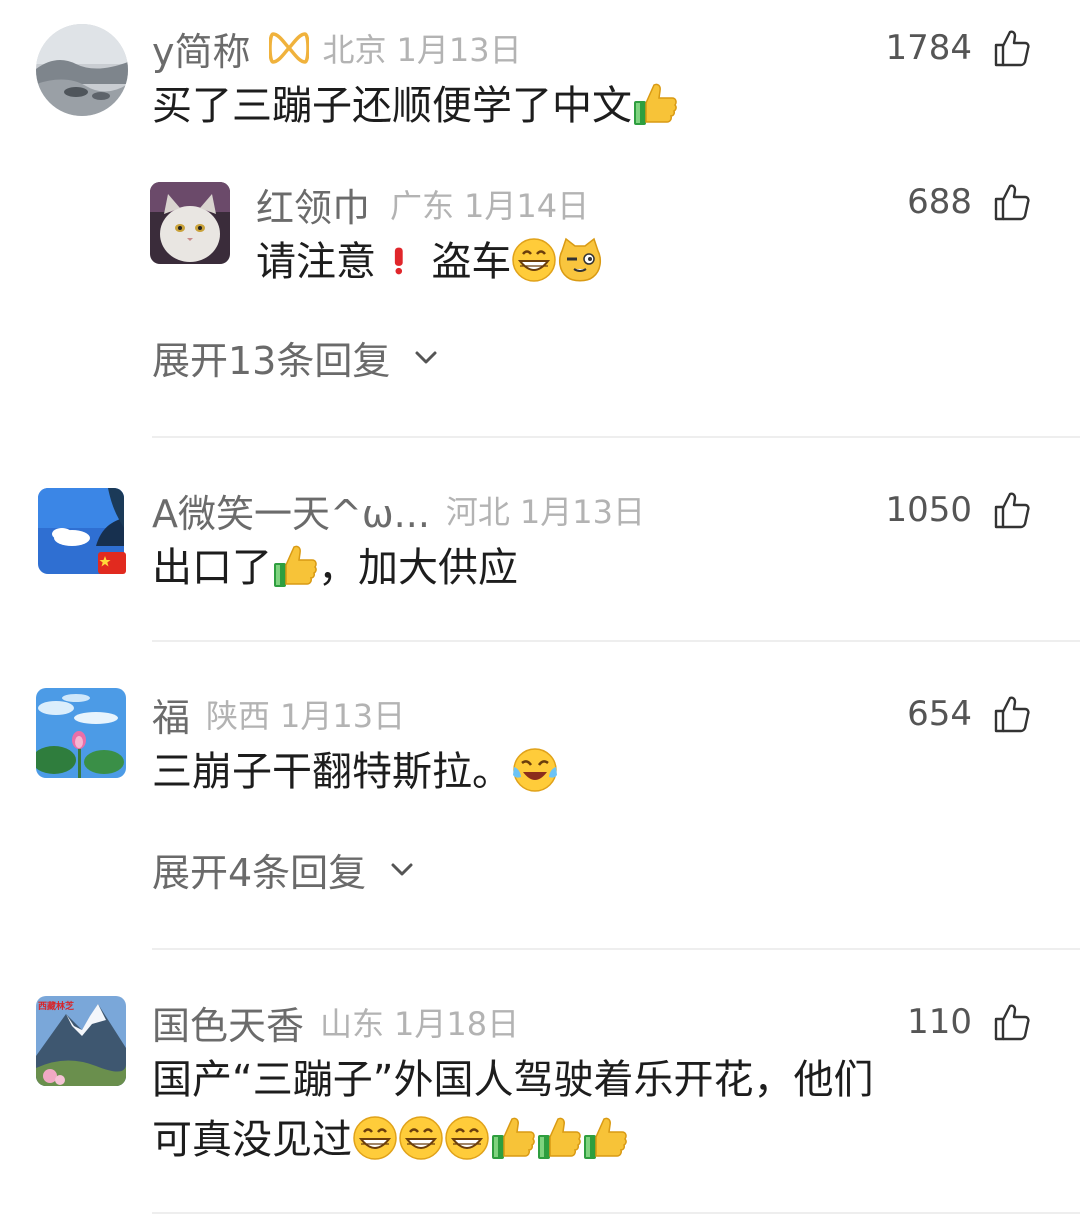 This screenshot has width=1080, height=1216. I want to click on like-count: 688, so click(939, 202).